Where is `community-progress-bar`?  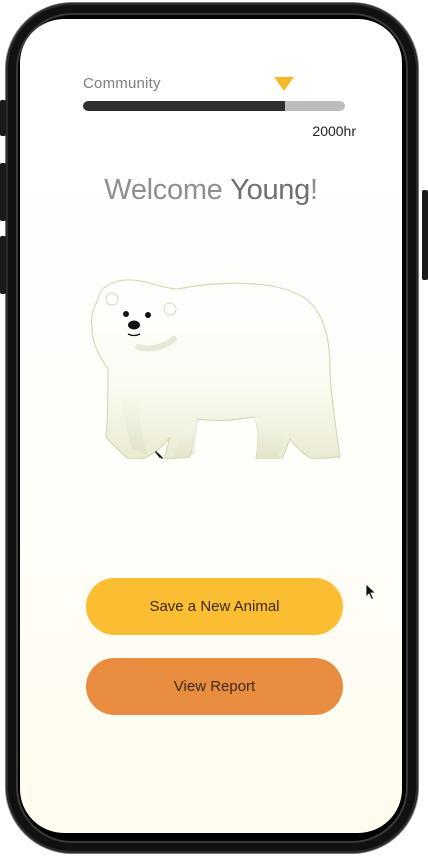
community-progress-bar is located at coordinates (214, 106).